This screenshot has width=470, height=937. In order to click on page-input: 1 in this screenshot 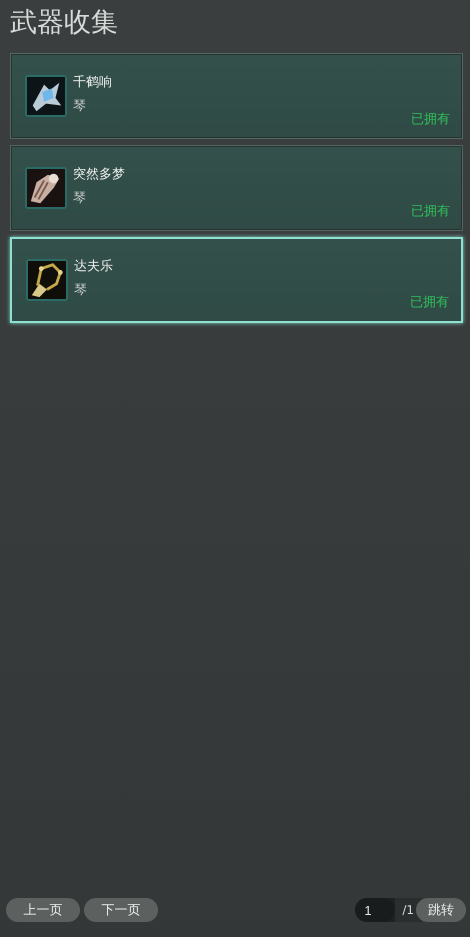, I will do `click(375, 910)`.